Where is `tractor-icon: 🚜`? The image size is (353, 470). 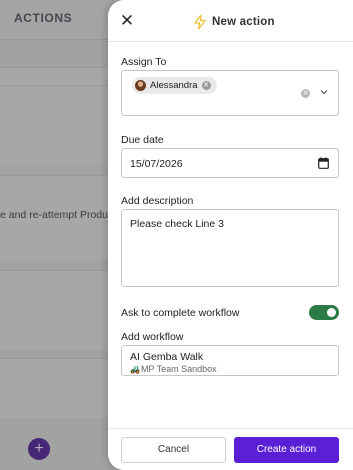 tractor-icon: 🚜 is located at coordinates (135, 369).